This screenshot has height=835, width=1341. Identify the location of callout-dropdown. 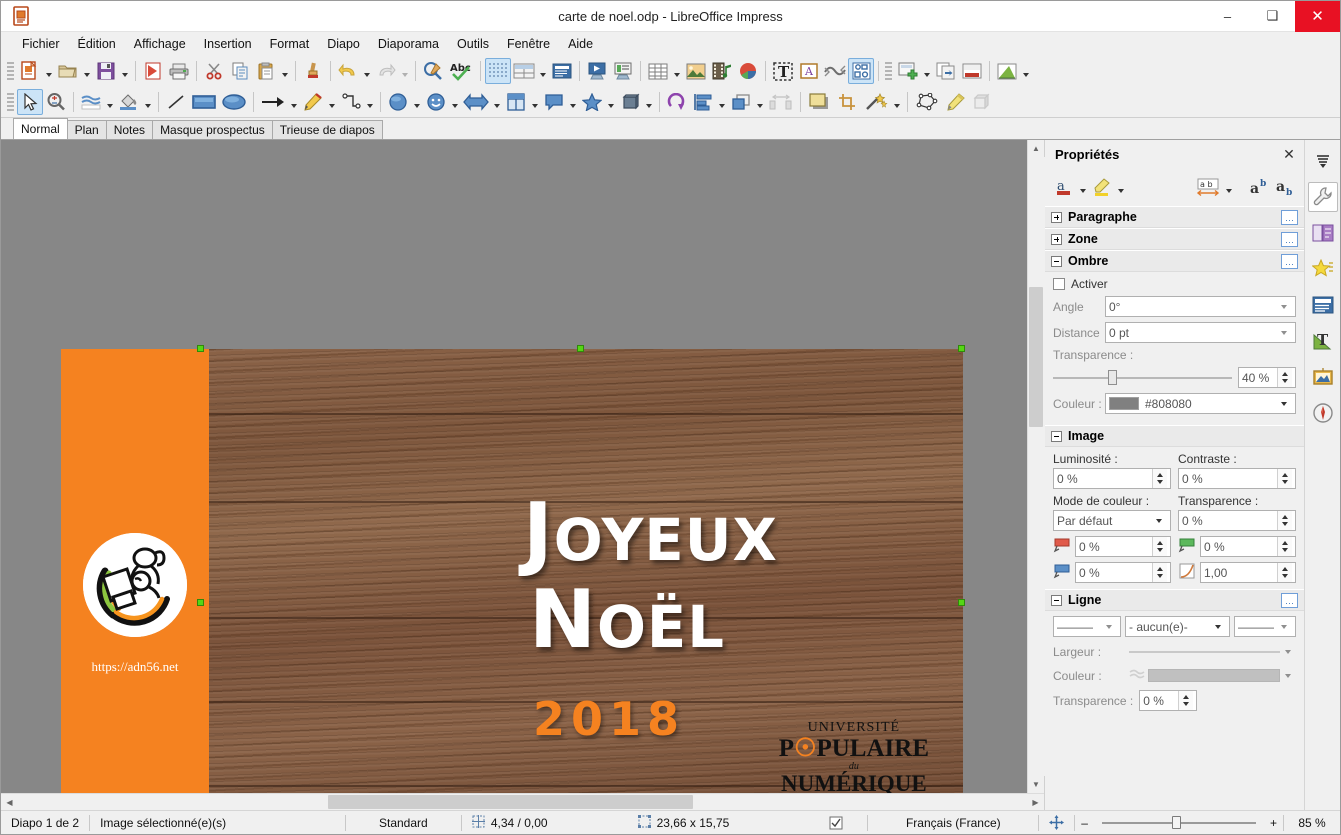
(573, 102).